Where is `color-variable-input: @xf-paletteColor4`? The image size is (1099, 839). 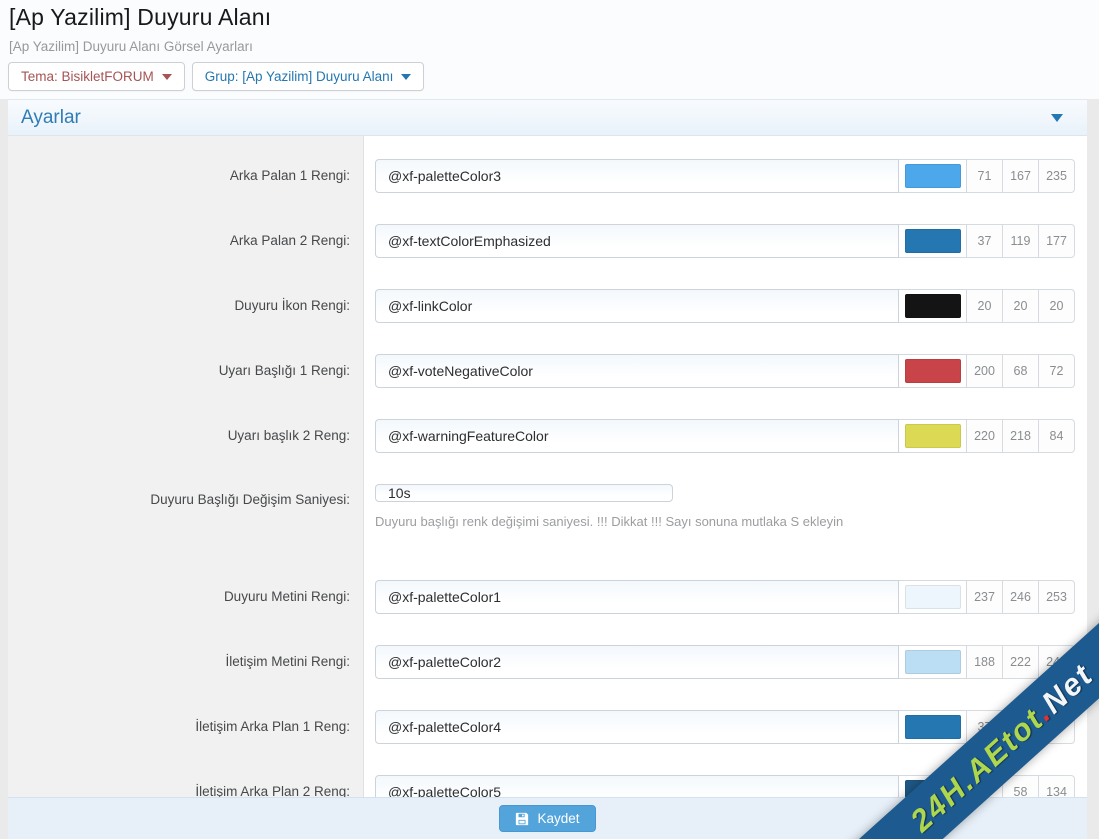 color-variable-input: @xf-paletteColor4 is located at coordinates (637, 726).